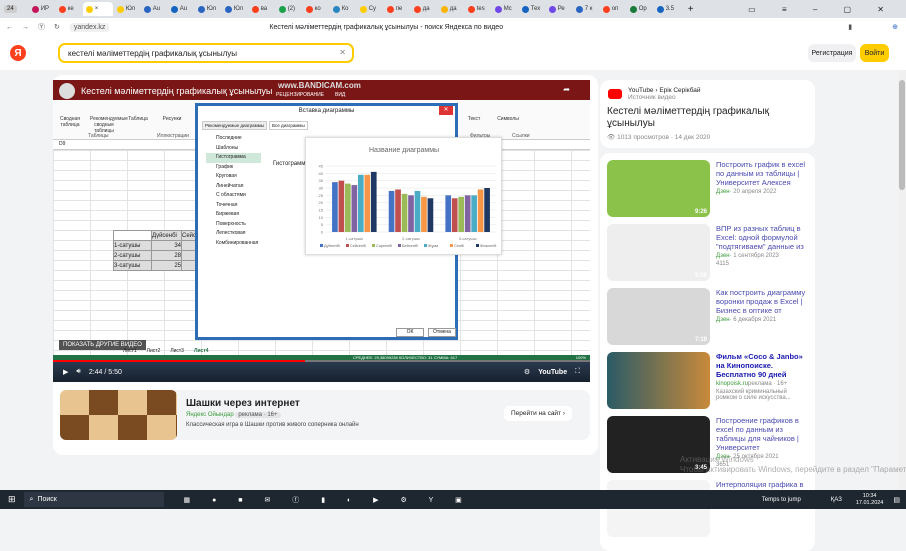  What do you see at coordinates (505, 9) in the screenshot?
I see `browser-tab: Мс` at bounding box center [505, 9].